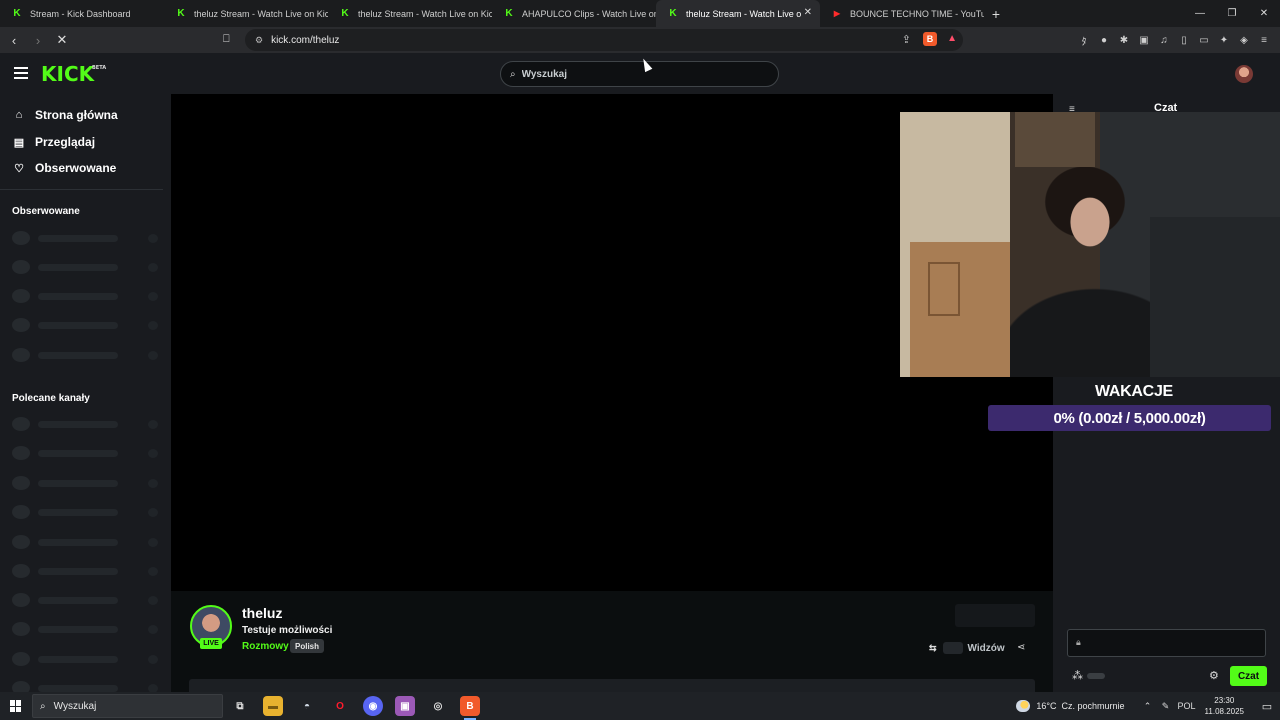  Describe the element at coordinates (68, 74) in the screenshot. I see `logo-text: KICK` at that location.